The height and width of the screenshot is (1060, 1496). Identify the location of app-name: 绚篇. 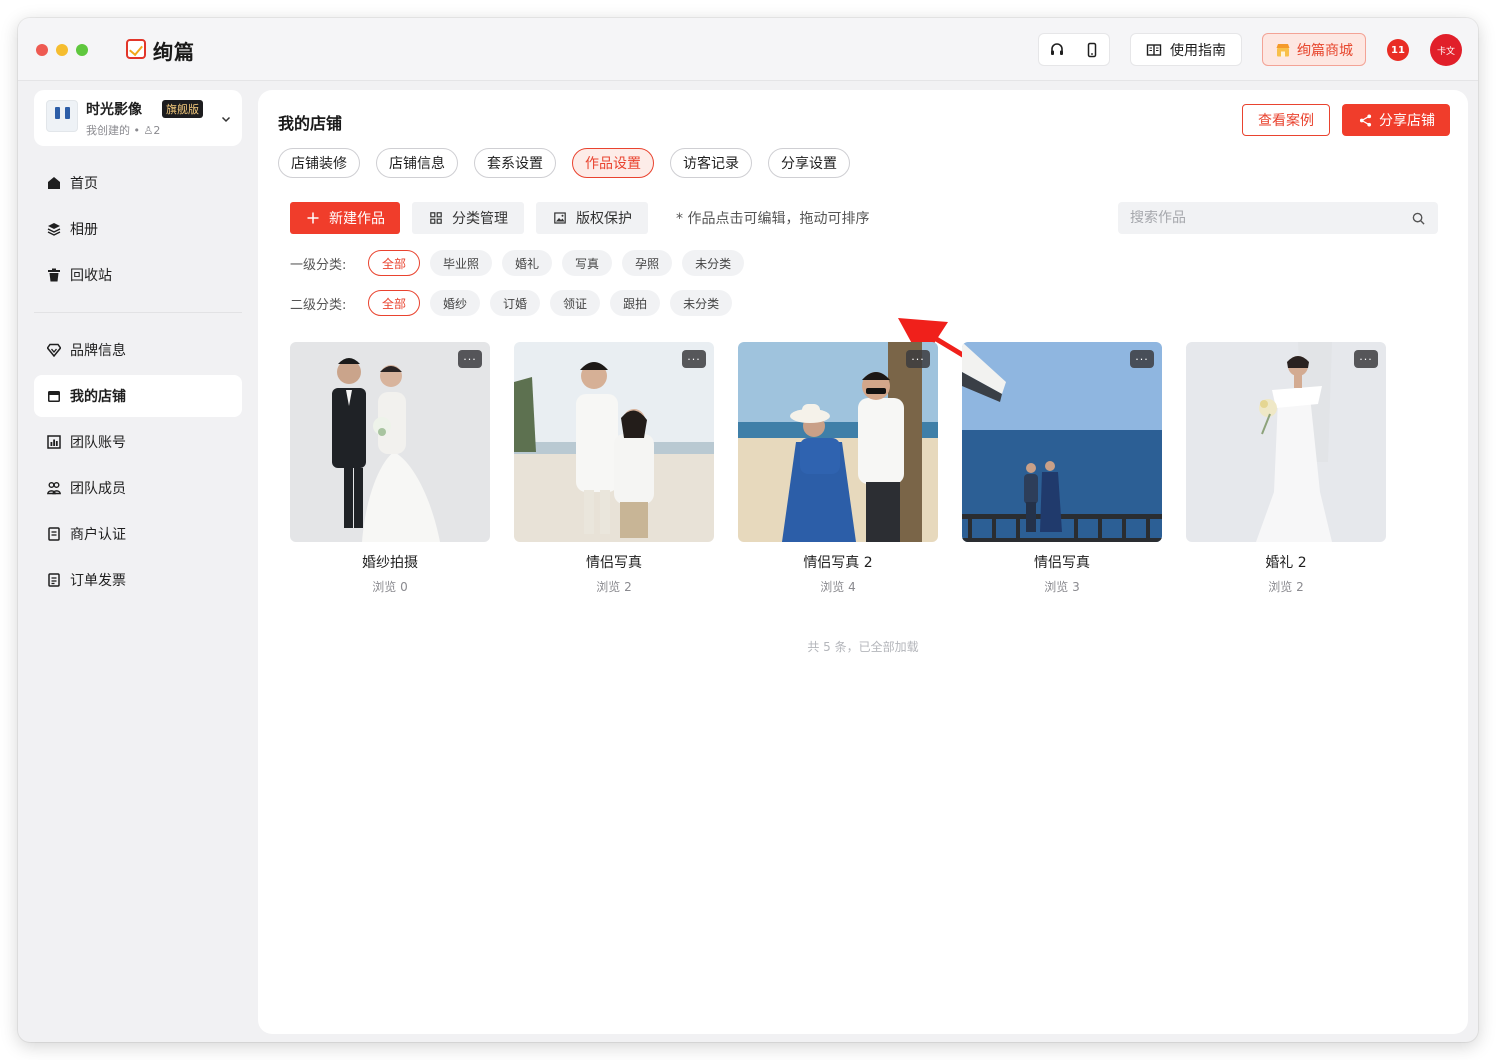
(174, 52).